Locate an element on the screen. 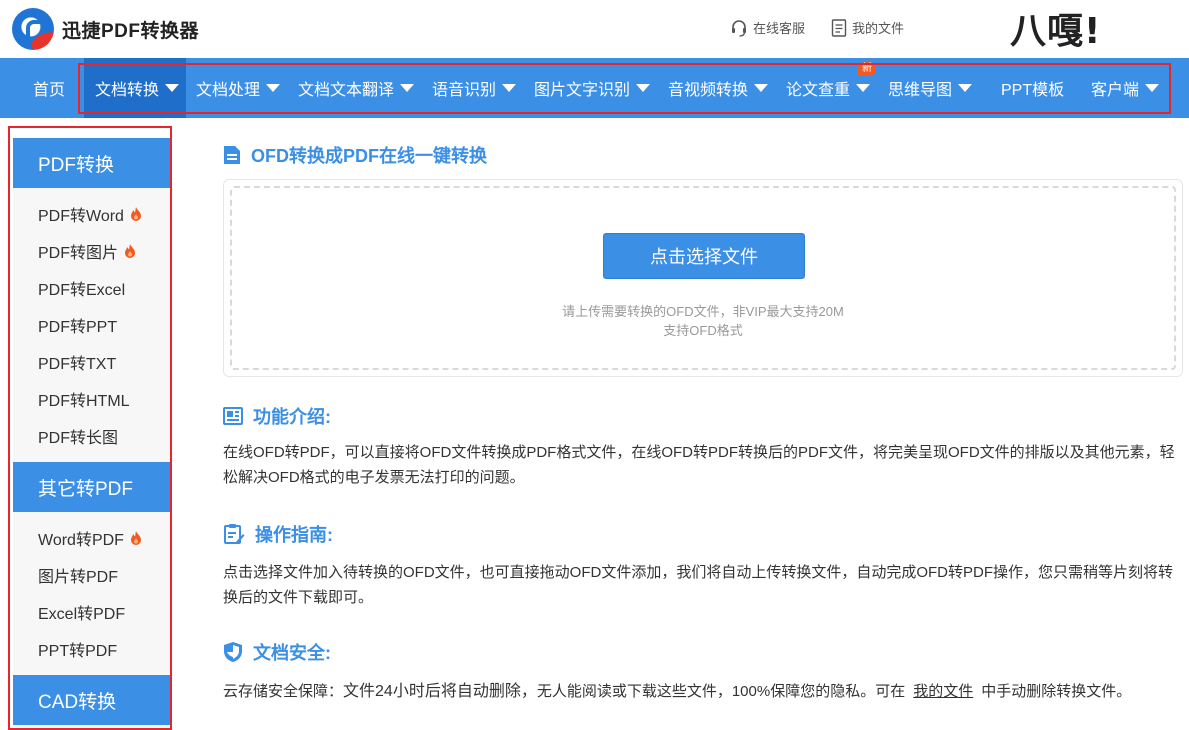  nav-home-label: 首页 is located at coordinates (49, 90).